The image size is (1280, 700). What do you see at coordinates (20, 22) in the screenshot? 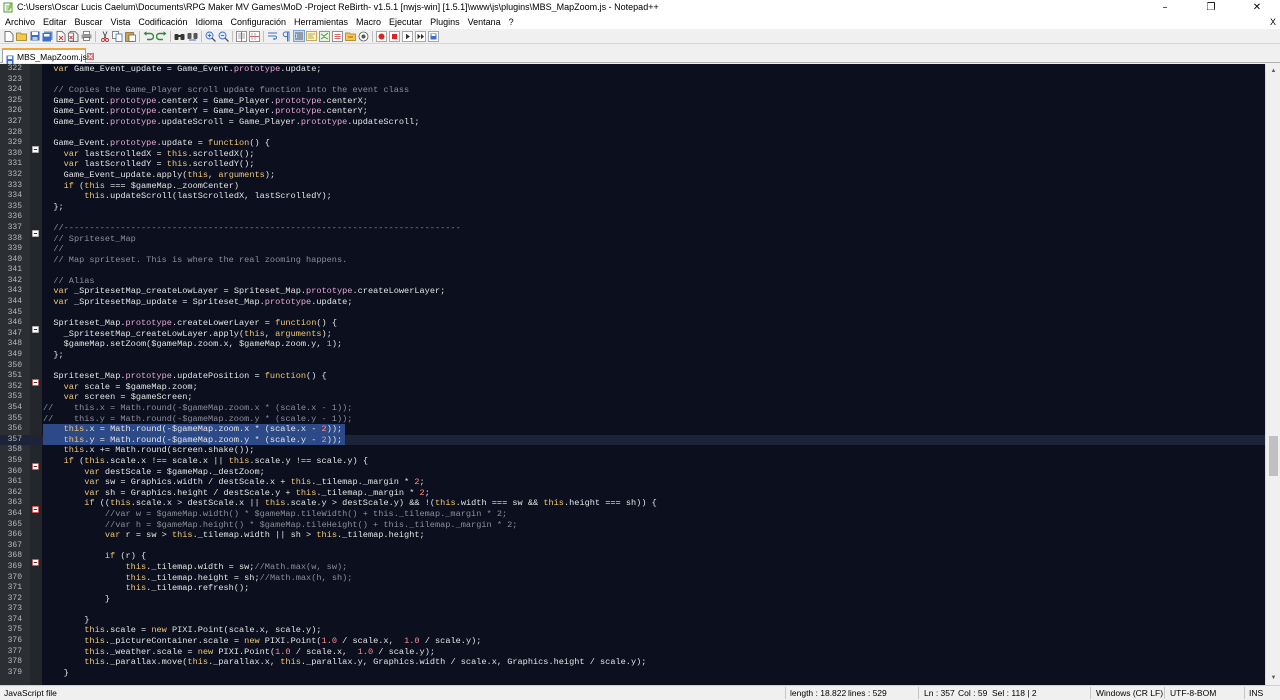
I see `menu-archivo: Archivo` at bounding box center [20, 22].